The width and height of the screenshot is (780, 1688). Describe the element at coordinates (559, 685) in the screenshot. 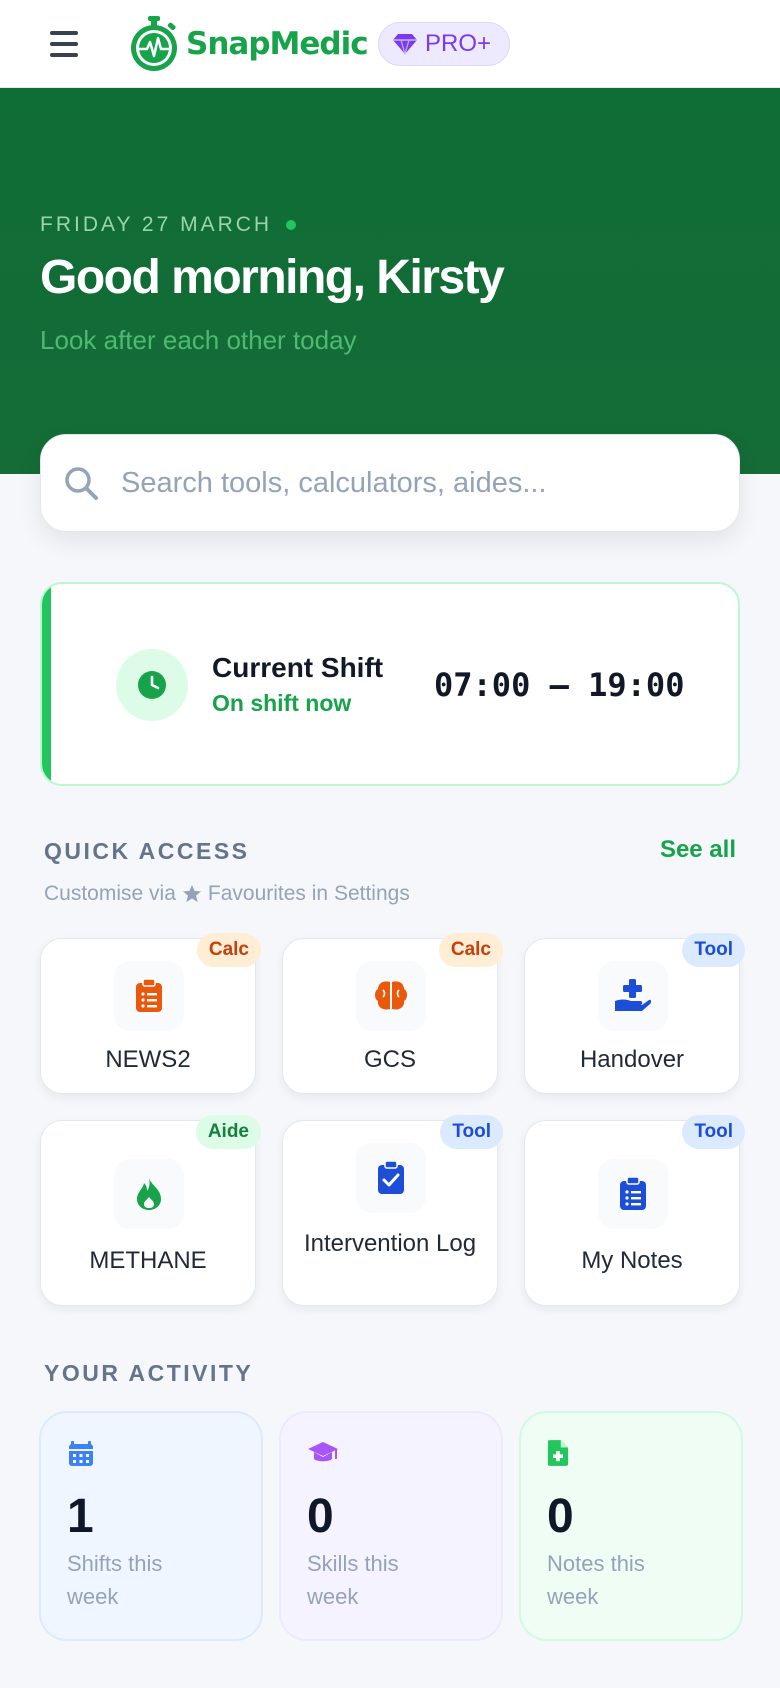

I see `shift-time: 07:00 – 19:00` at that location.